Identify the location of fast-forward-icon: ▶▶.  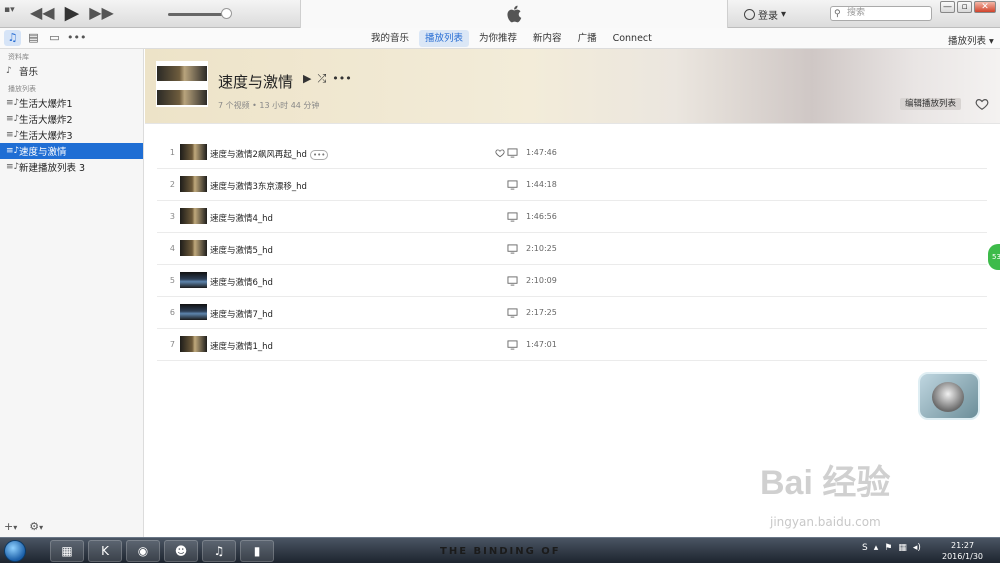
(101, 13).